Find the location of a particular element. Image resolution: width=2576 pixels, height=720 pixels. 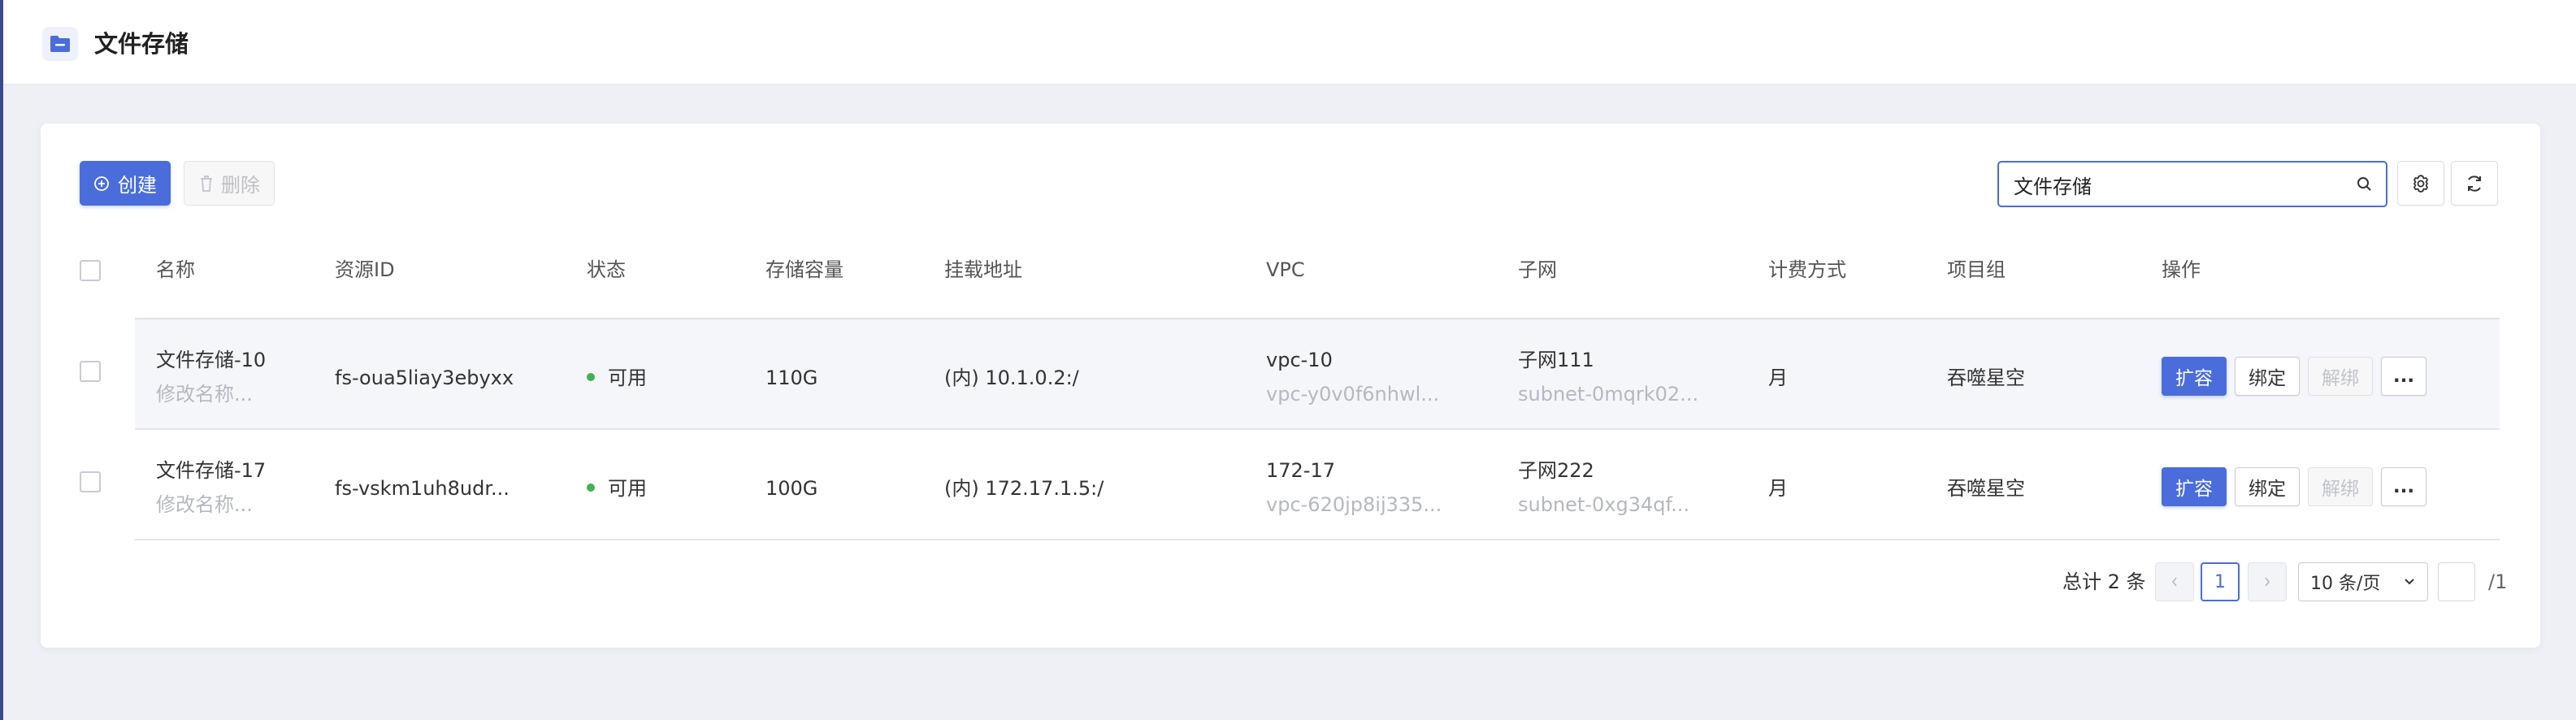

refresh-icon is located at coordinates (2474, 184).